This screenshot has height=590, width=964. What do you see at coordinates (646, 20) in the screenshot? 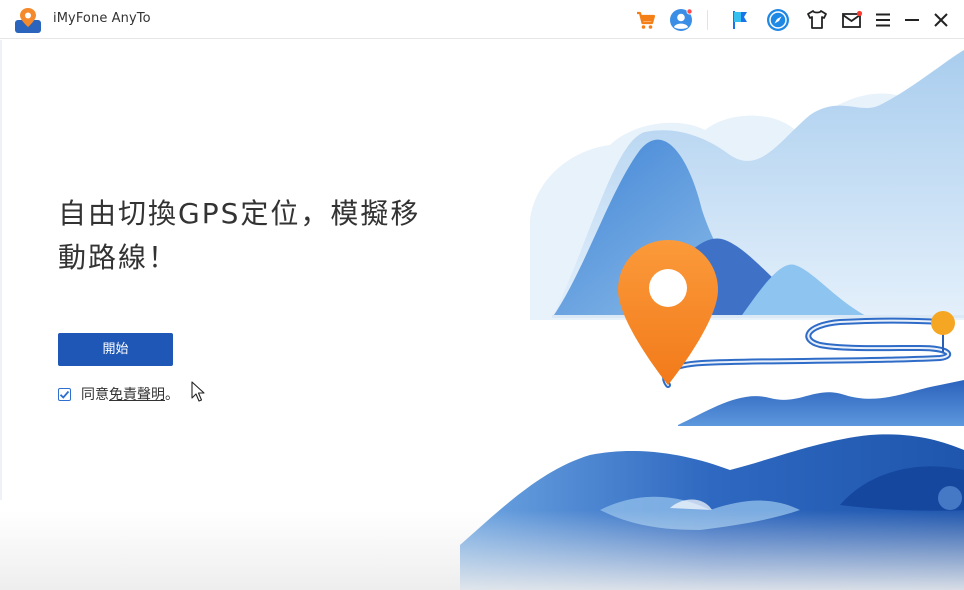
I see `cart-icon` at bounding box center [646, 20].